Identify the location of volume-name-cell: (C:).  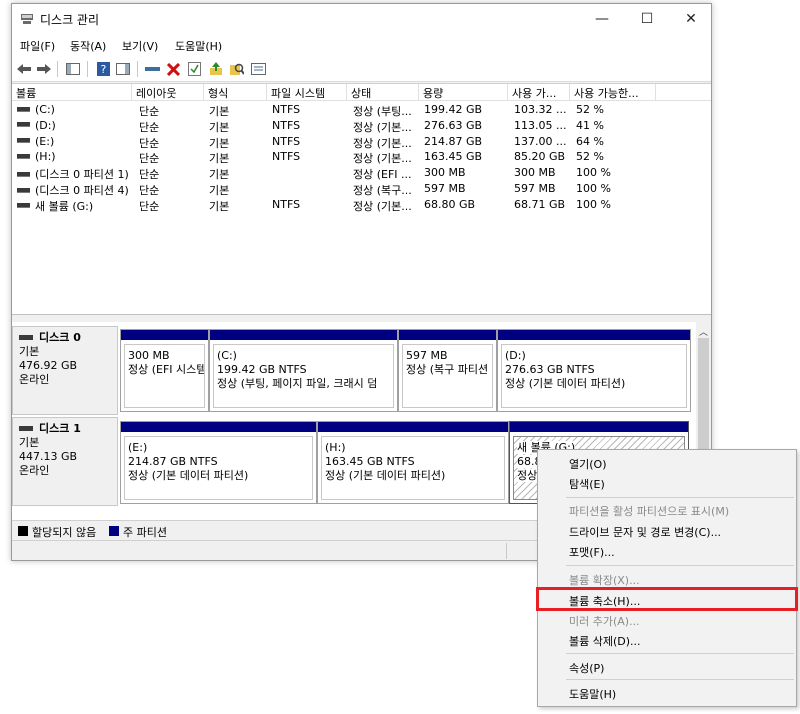
(35, 110).